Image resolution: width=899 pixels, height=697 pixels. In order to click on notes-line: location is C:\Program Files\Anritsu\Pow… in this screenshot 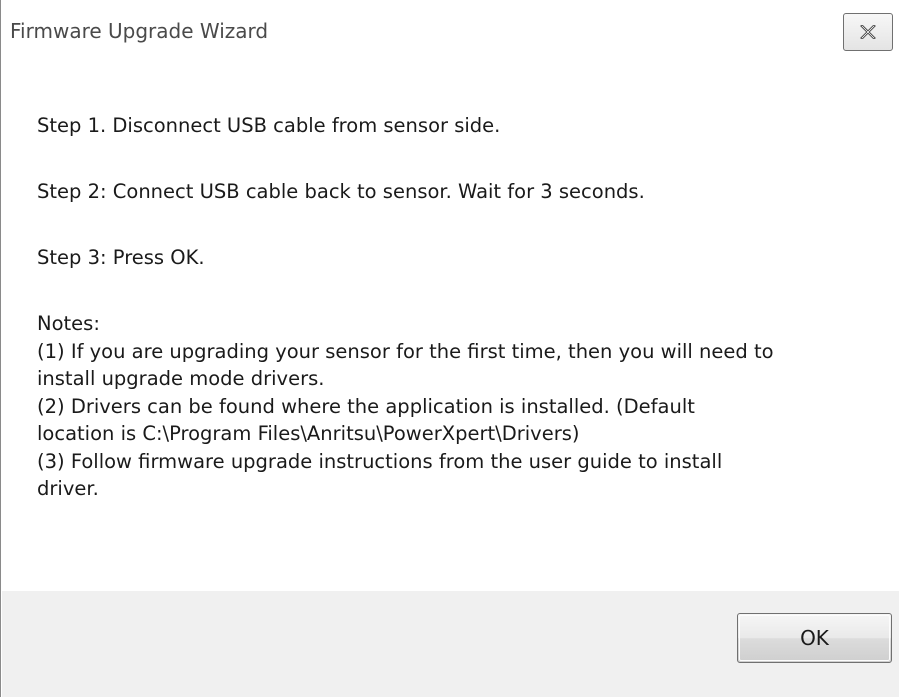, I will do `click(308, 433)`.